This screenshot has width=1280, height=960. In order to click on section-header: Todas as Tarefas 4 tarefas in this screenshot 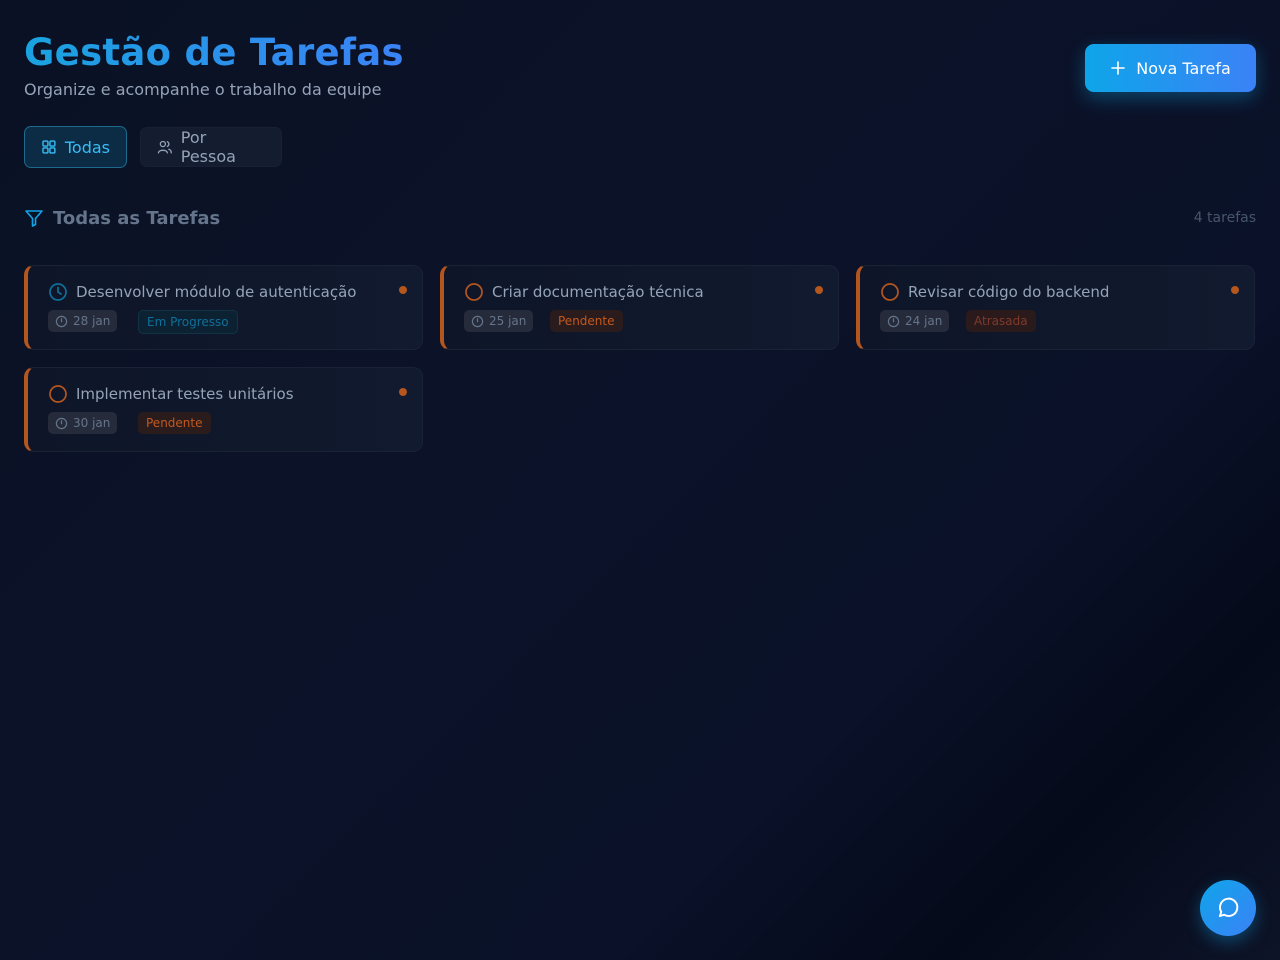, I will do `click(640, 218)`.